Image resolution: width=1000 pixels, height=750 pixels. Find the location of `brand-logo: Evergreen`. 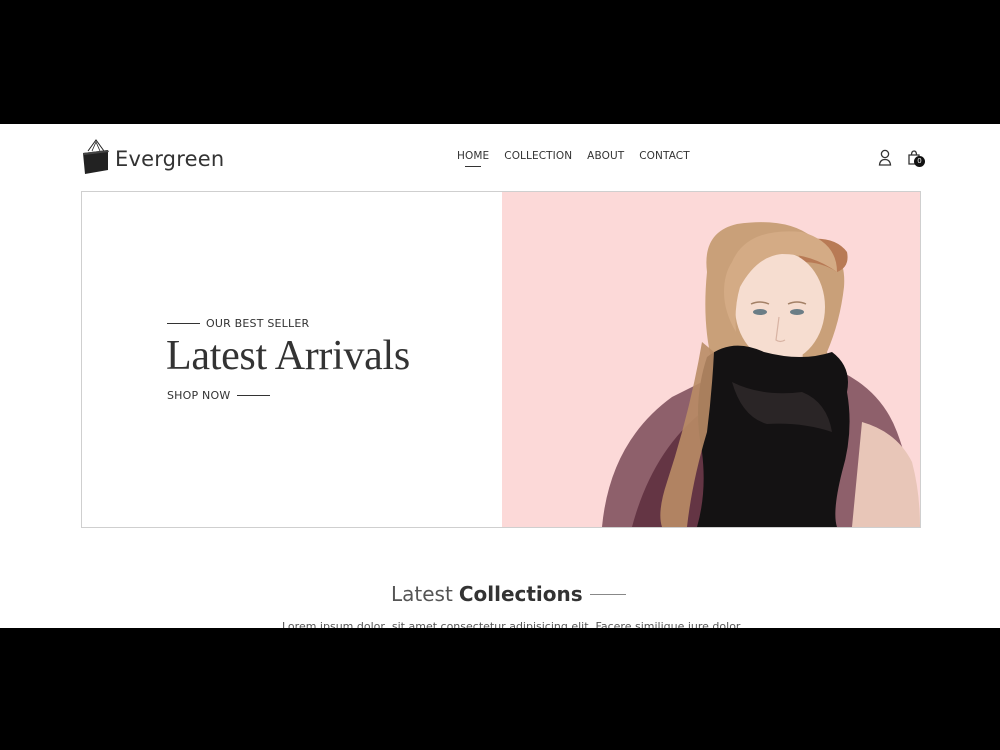

brand-logo: Evergreen is located at coordinates (153, 157).